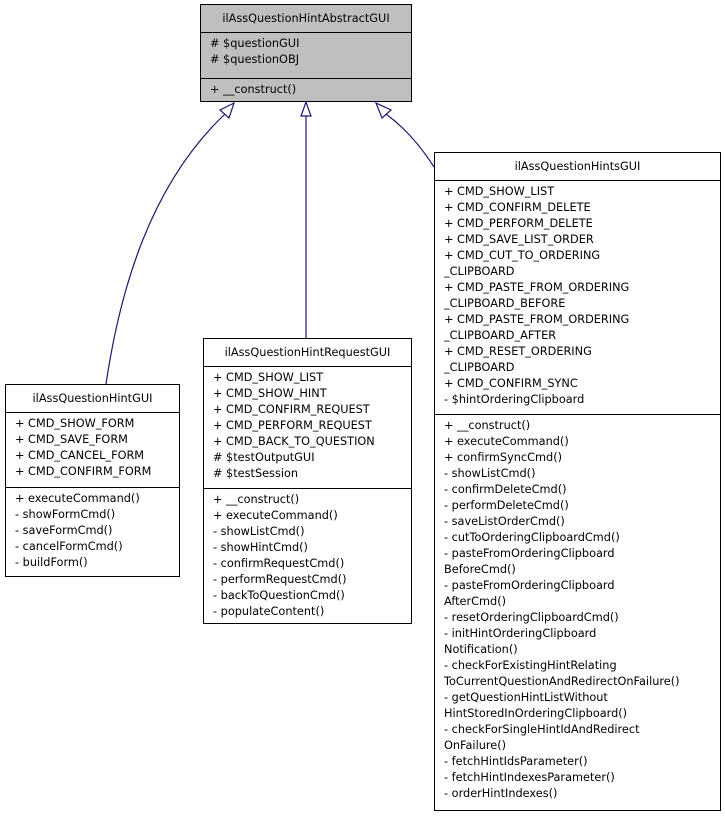  Describe the element at coordinates (279, 595) in the screenshot. I see `method: - backToQuestionCmd()` at that location.